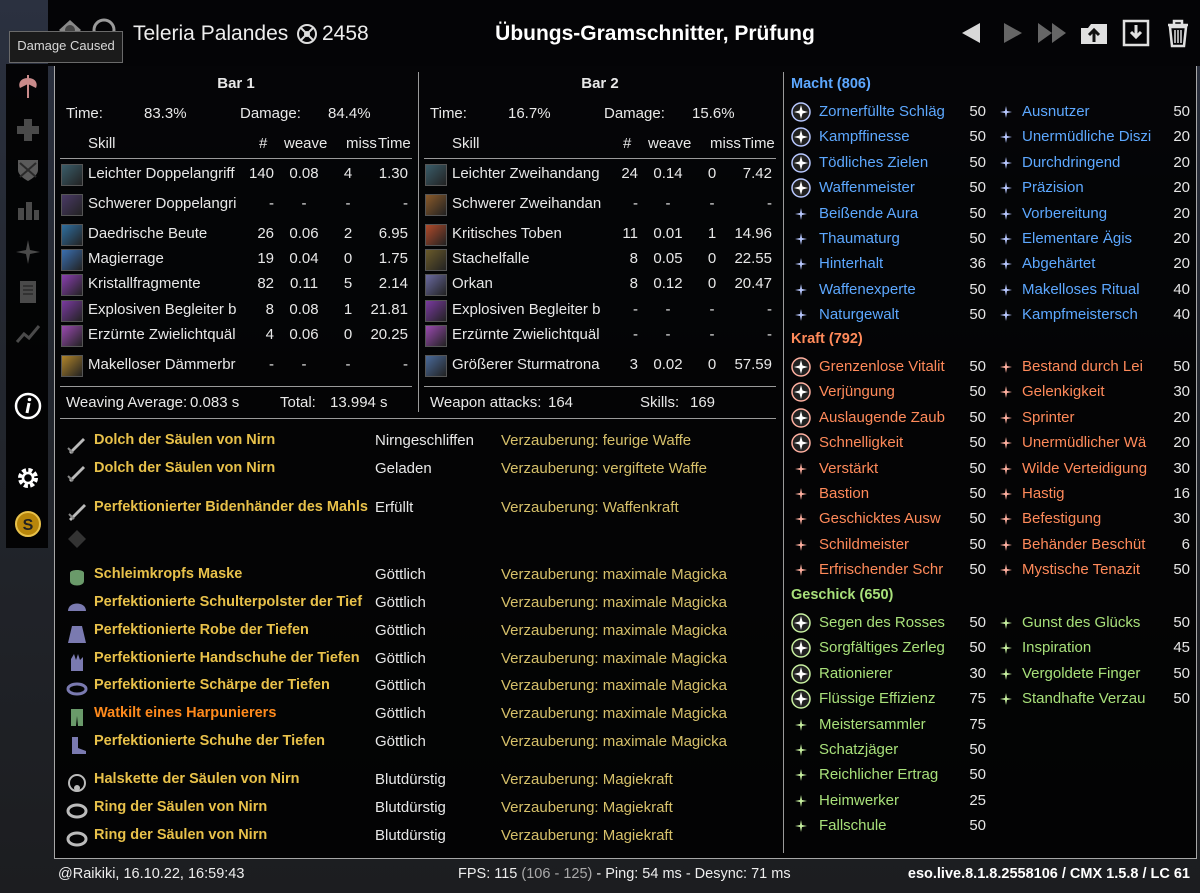  I want to click on cp-skill-name: Verstärkt, so click(849, 468).